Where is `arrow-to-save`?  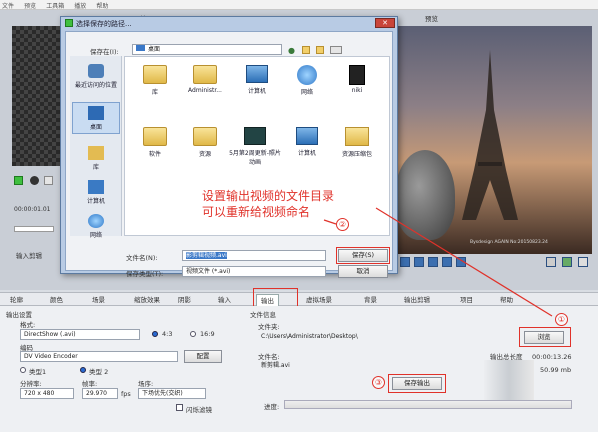
arrow-to-save is located at coordinates (330, 222).